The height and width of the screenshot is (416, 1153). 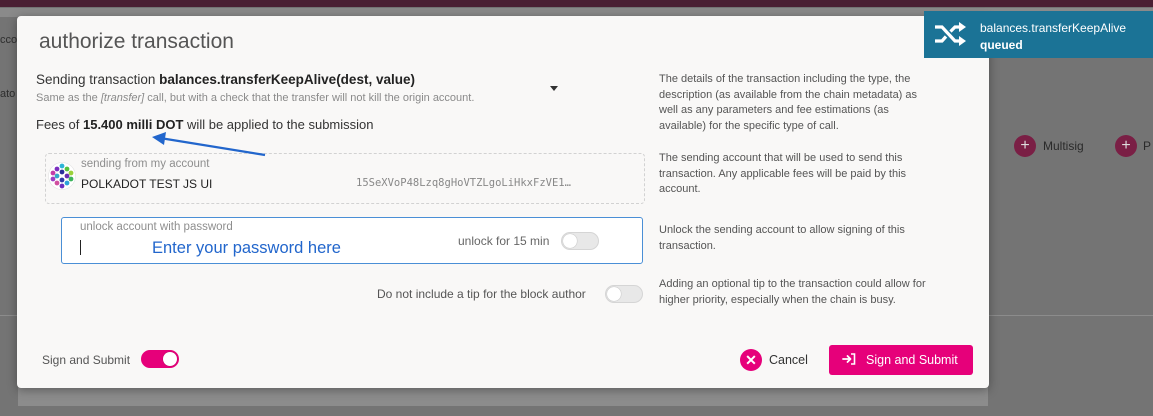 What do you see at coordinates (751, 360) in the screenshot?
I see `cancel-icon: ✕` at bounding box center [751, 360].